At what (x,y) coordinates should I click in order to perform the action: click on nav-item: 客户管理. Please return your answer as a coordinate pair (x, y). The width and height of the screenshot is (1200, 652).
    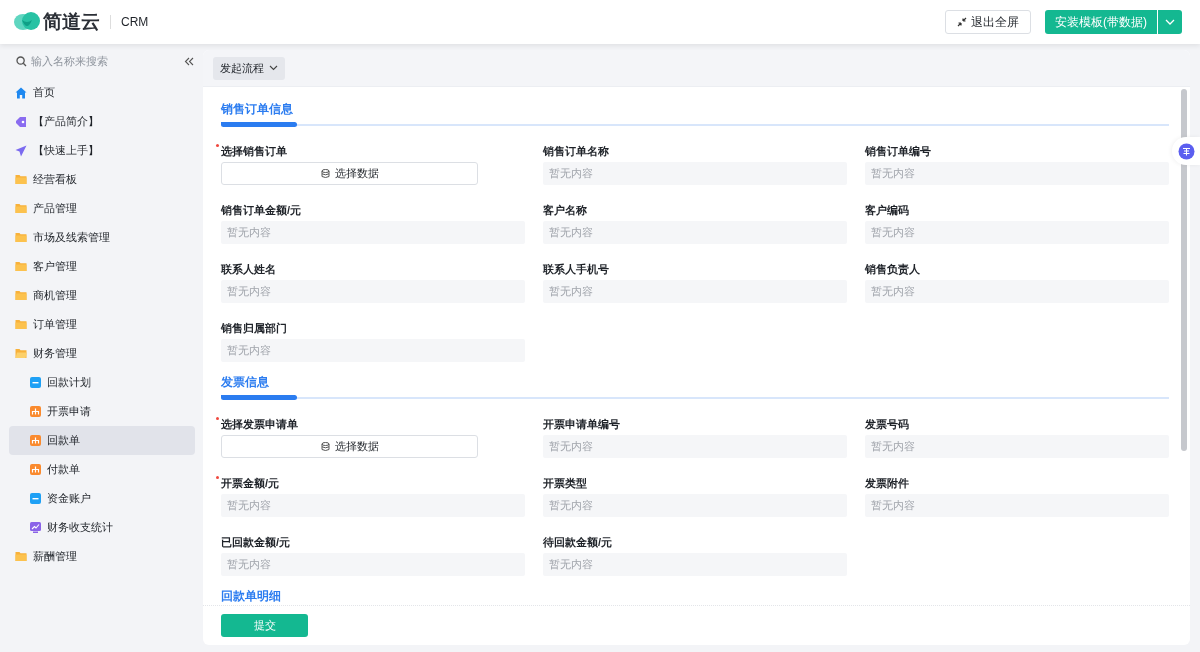
    Looking at the image, I should click on (97, 266).